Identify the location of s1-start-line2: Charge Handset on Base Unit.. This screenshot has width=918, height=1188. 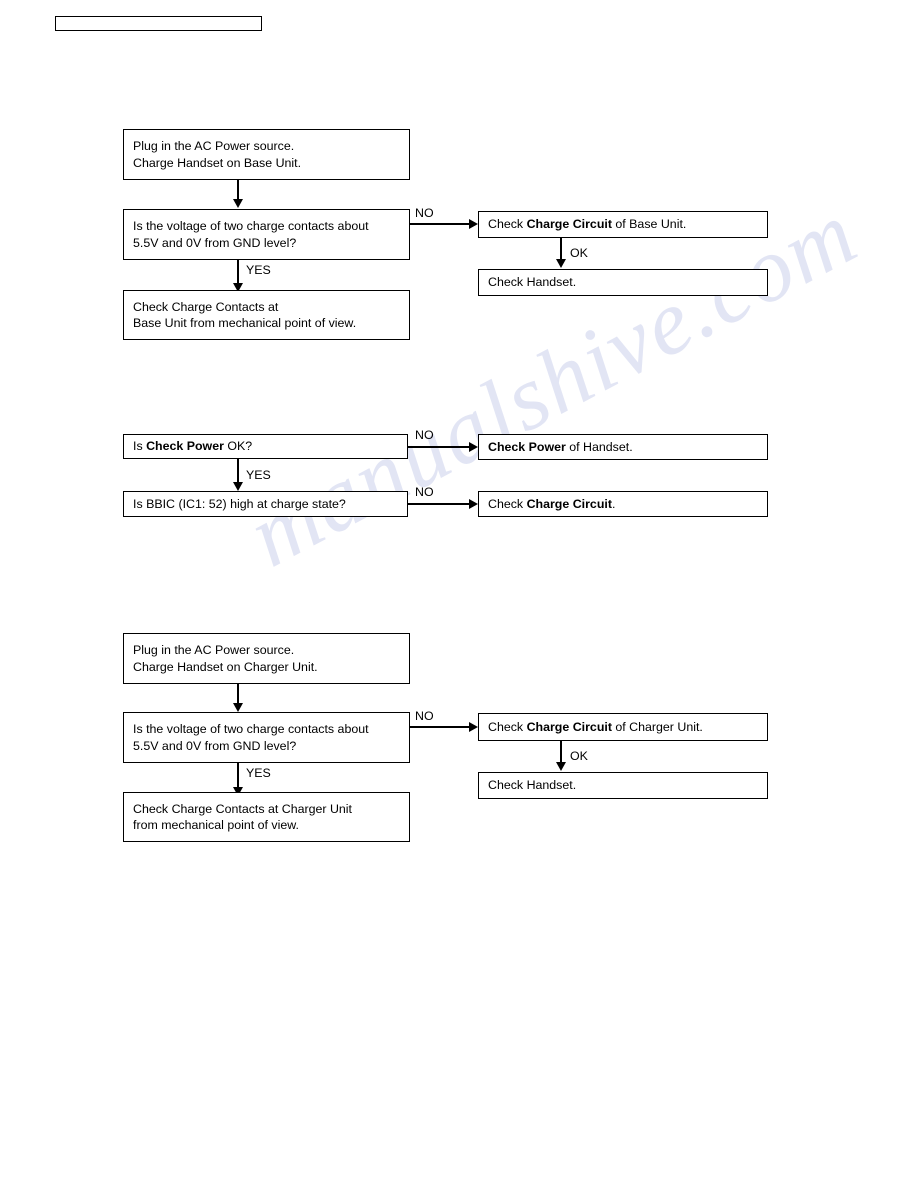
(217, 162).